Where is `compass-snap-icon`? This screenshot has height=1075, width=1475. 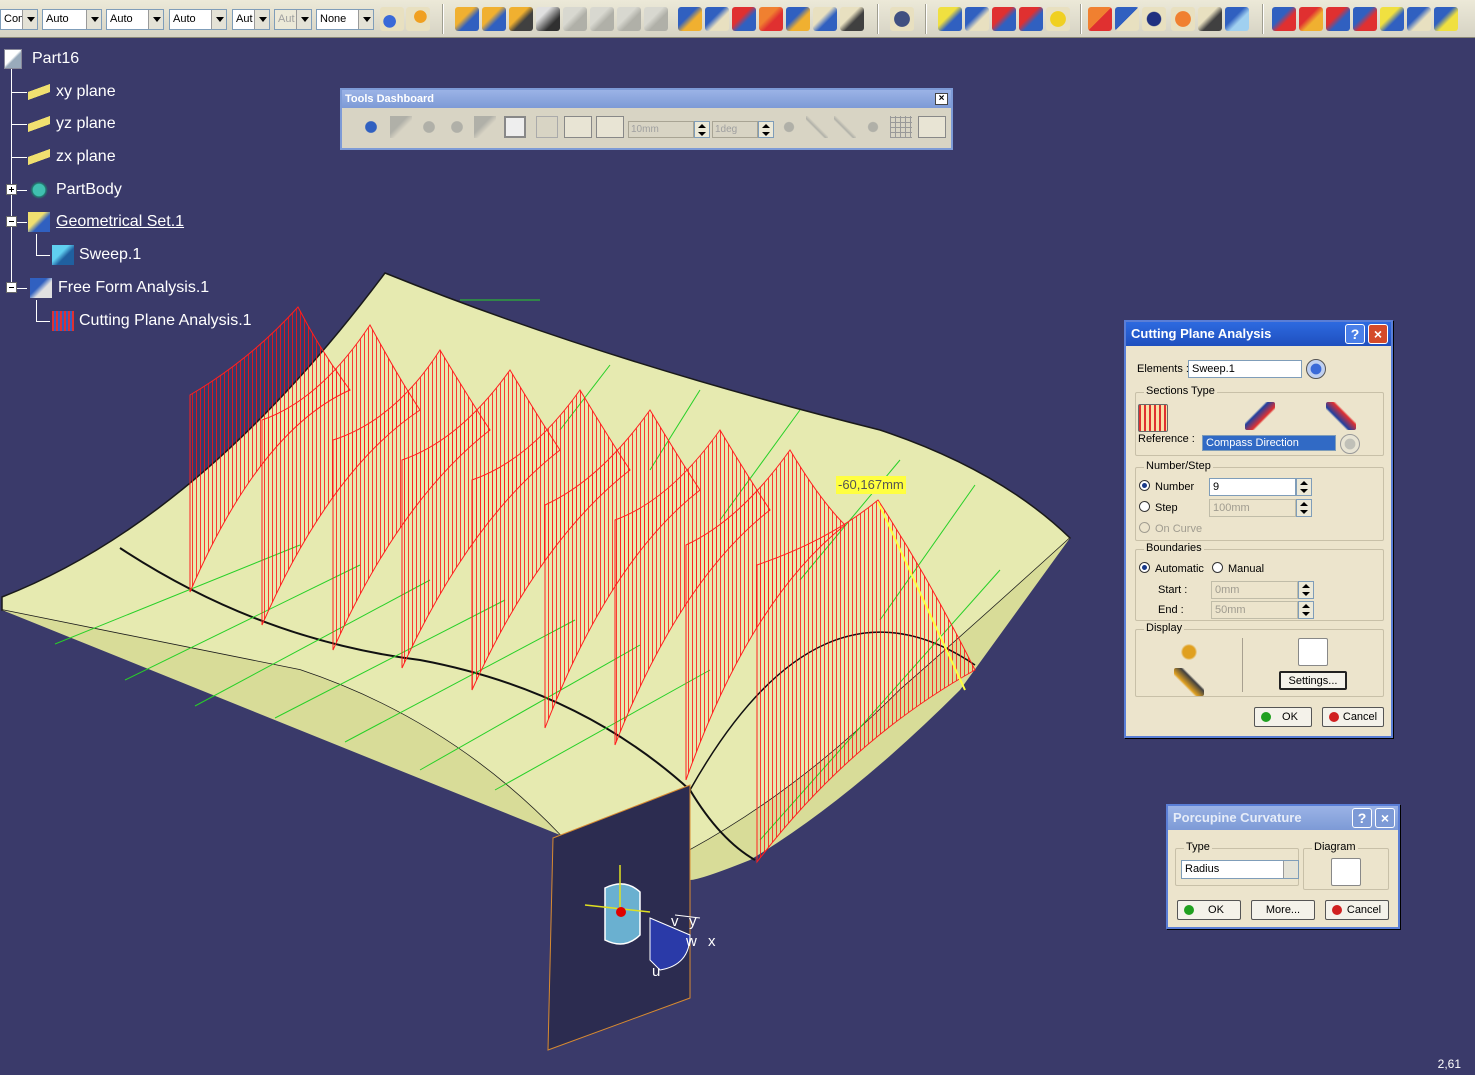
compass-snap-icon is located at coordinates (371, 127).